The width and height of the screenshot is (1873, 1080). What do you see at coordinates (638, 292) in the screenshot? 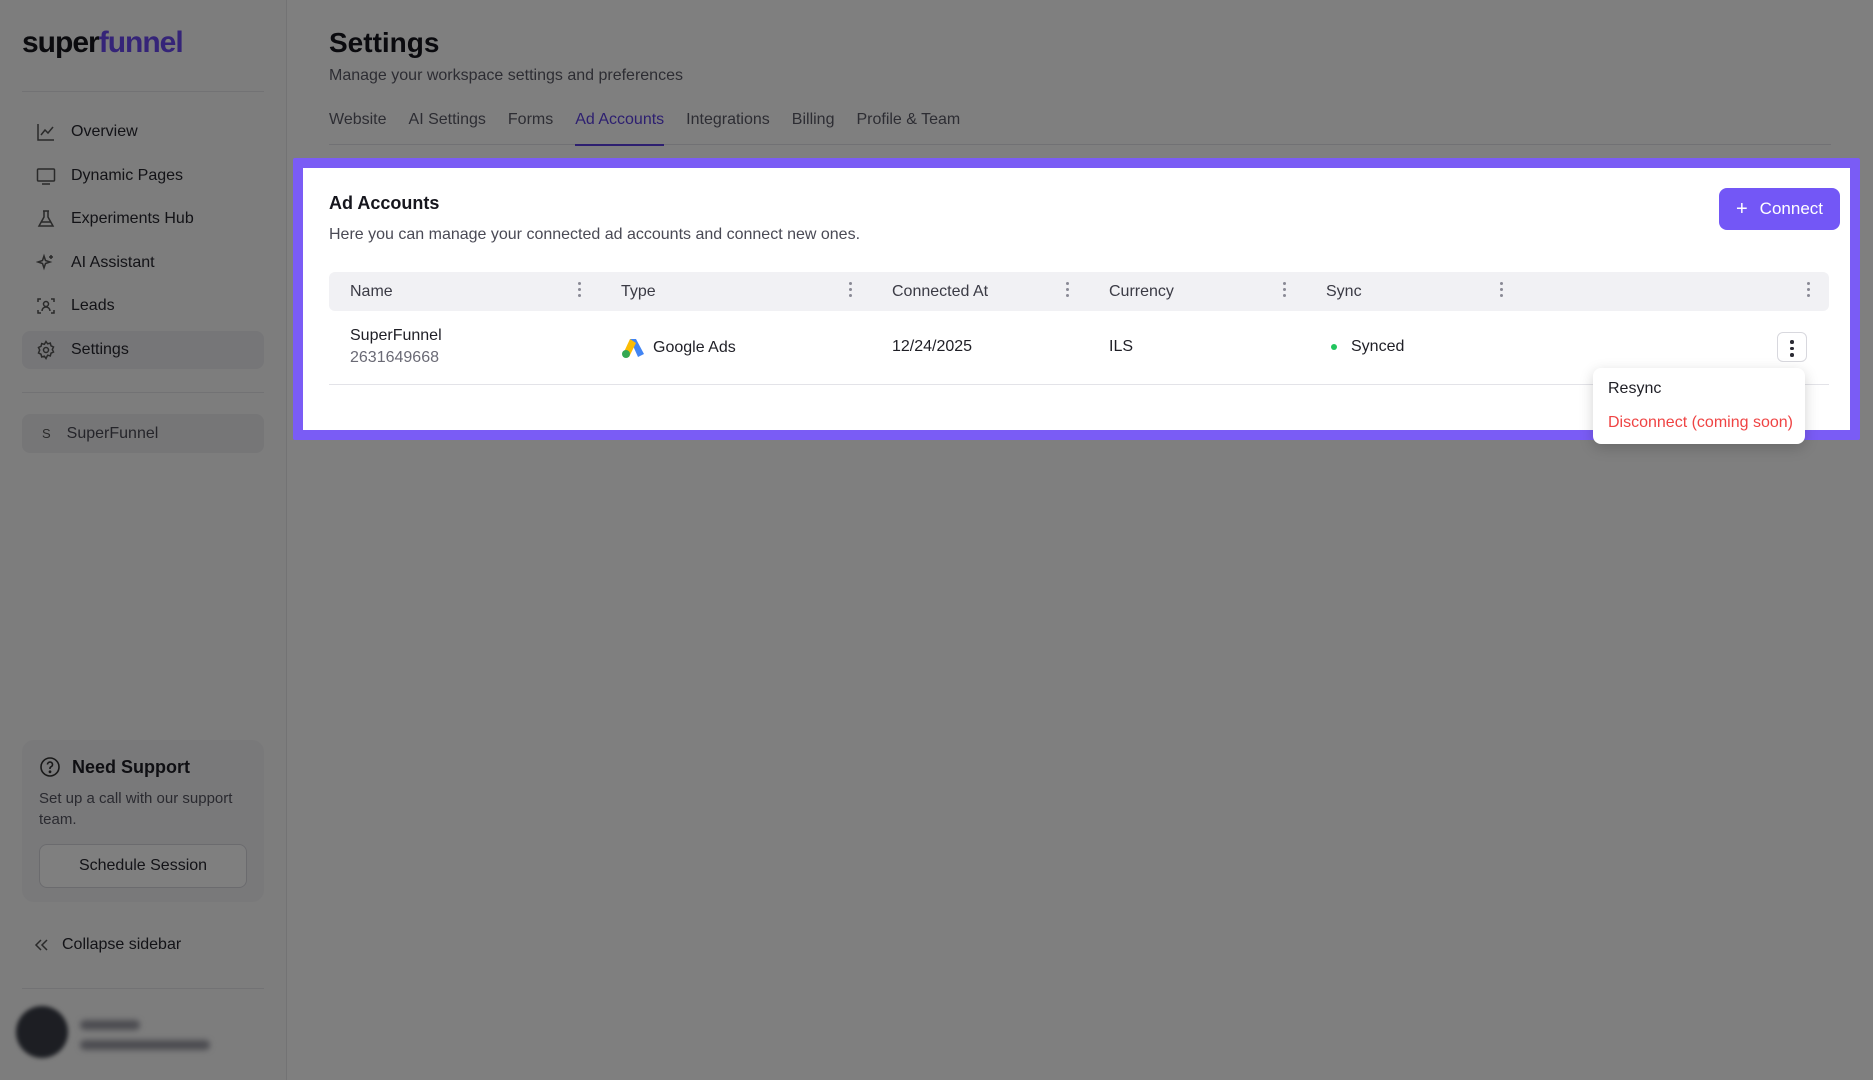
I see `column-header-type: Type` at bounding box center [638, 292].